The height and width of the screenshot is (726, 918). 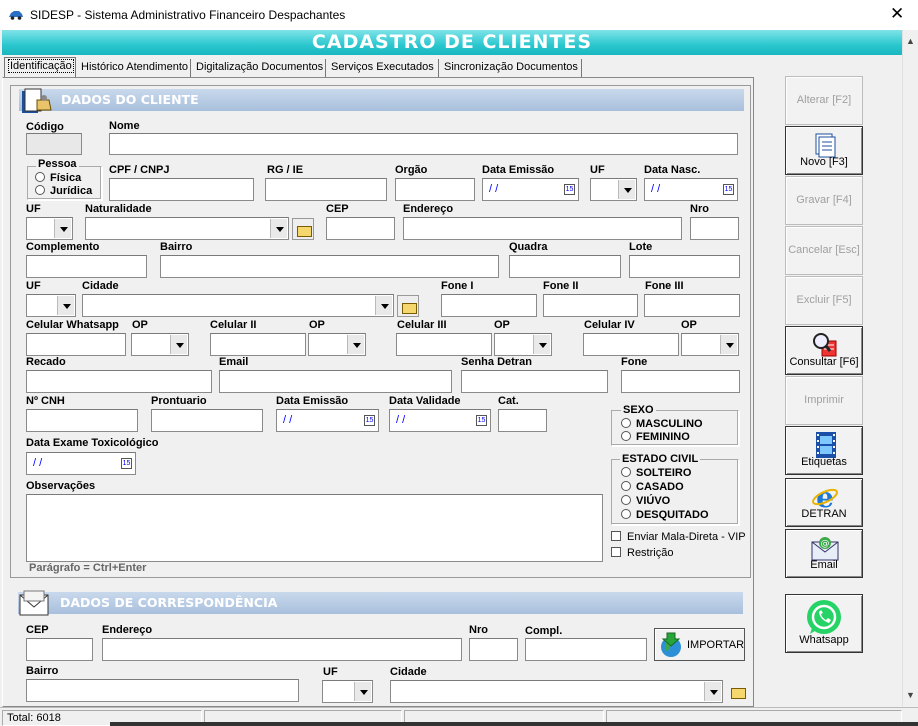 What do you see at coordinates (714, 228) in the screenshot?
I see `nro-field` at bounding box center [714, 228].